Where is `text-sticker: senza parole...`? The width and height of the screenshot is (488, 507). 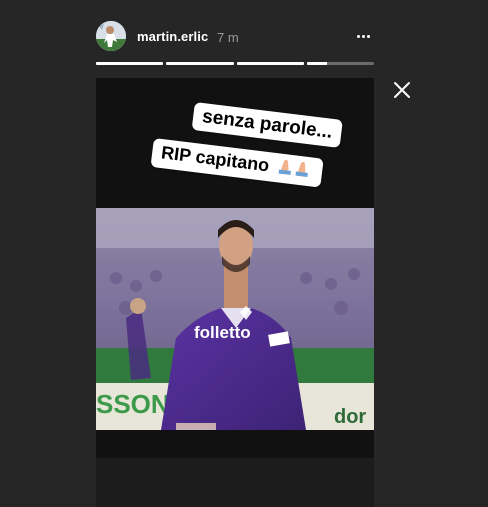 text-sticker: senza parole... is located at coordinates (267, 125).